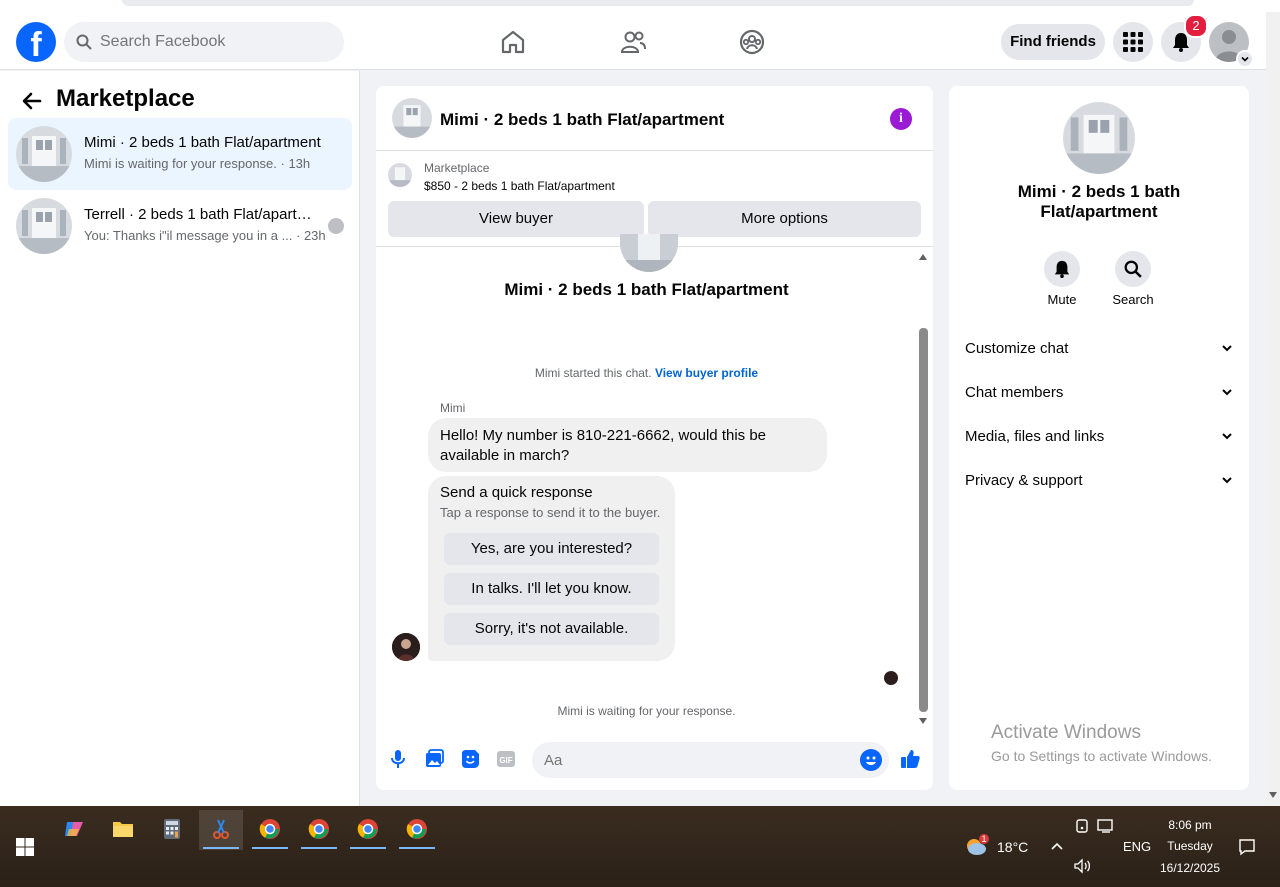 Image resolution: width=1280 pixels, height=887 pixels. Describe the element at coordinates (398, 759) in the screenshot. I see `microphone-icon` at that location.